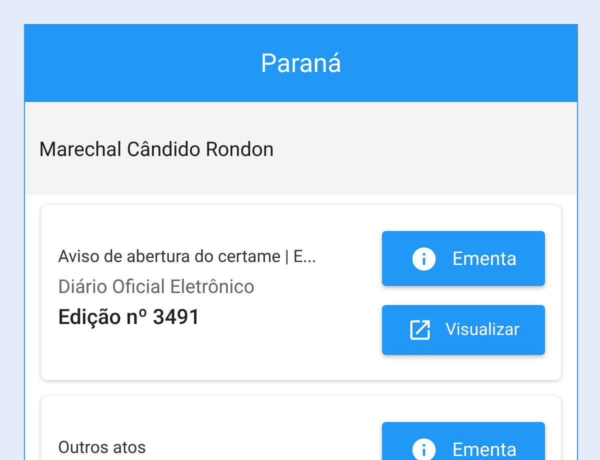 The width and height of the screenshot is (600, 460). What do you see at coordinates (463, 330) in the screenshot?
I see `view-button: Visualizar` at bounding box center [463, 330].